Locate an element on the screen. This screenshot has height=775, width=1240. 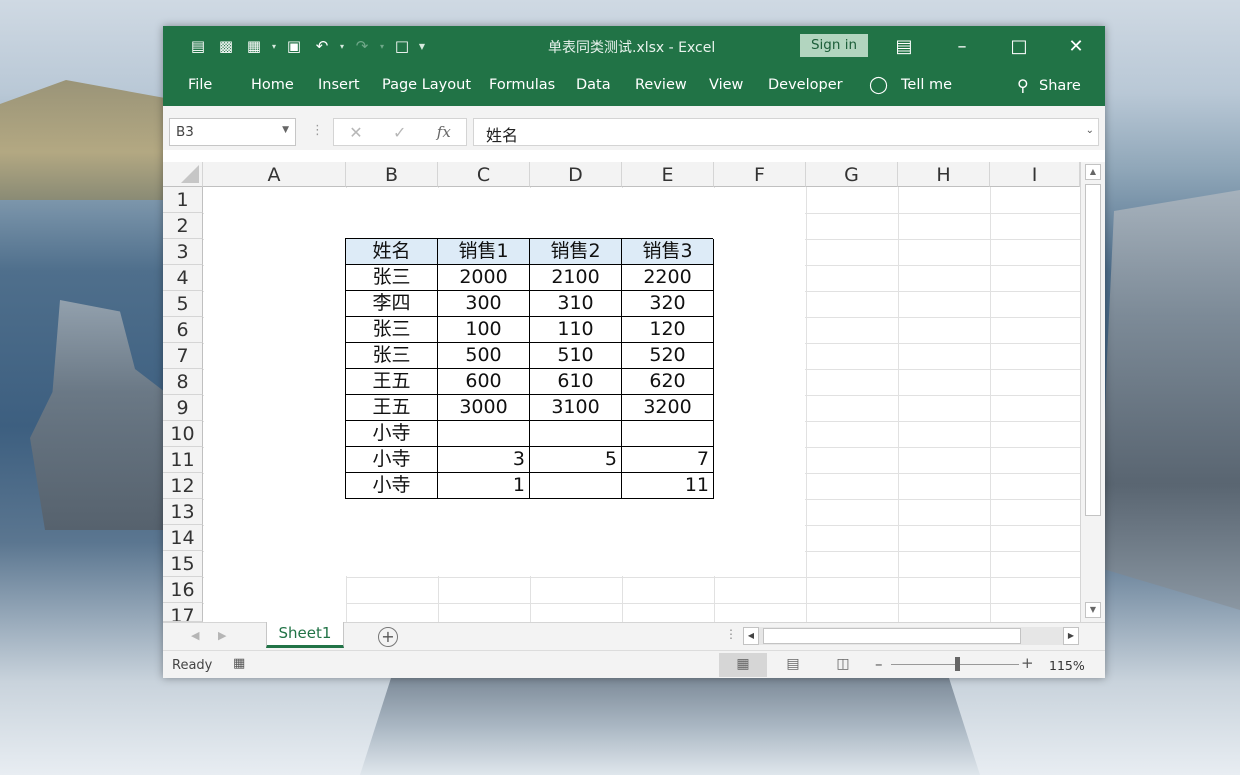
insert-function-icon: fx is located at coordinates (444, 132).